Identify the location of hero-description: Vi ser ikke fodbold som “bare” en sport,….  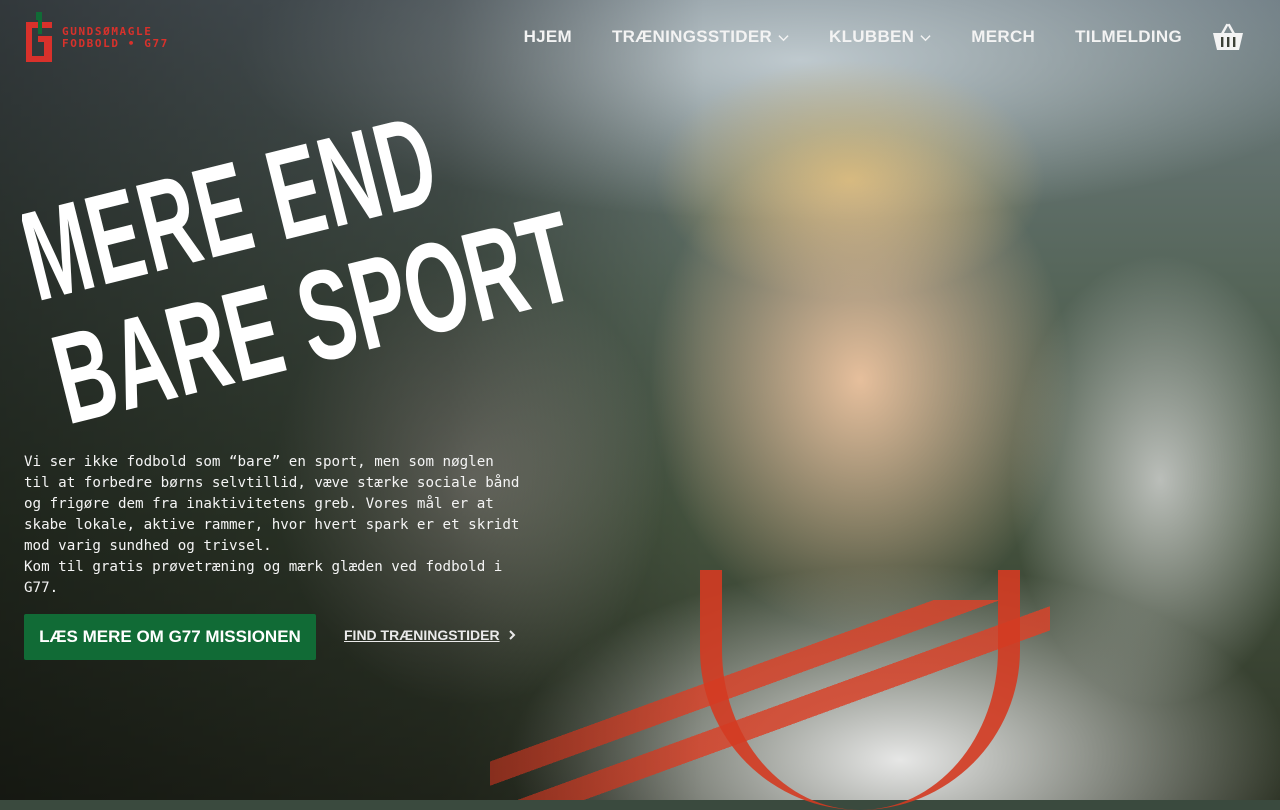
(272, 504).